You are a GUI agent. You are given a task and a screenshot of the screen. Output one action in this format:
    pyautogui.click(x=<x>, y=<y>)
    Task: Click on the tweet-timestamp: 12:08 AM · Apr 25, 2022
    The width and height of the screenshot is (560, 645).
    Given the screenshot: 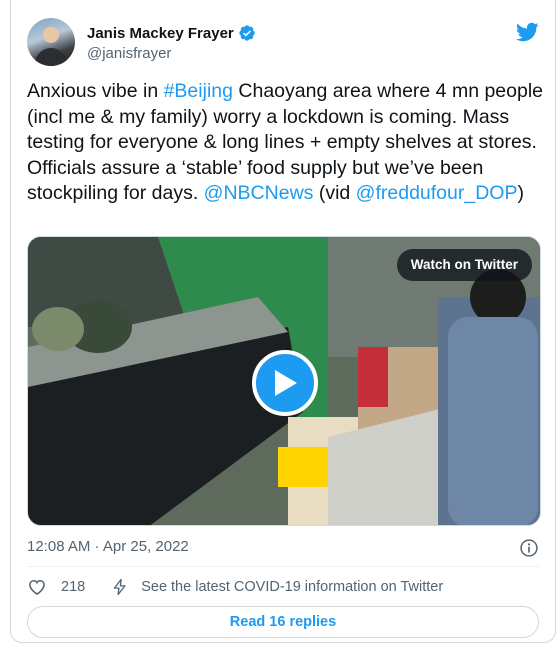 What is the action you would take?
    pyautogui.click(x=108, y=546)
    